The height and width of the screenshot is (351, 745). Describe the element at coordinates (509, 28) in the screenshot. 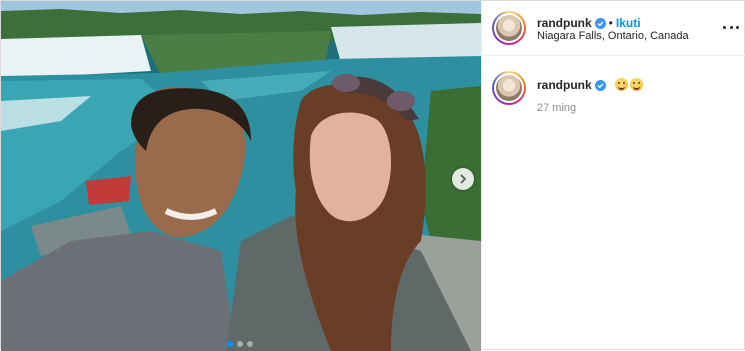

I see `avatar` at that location.